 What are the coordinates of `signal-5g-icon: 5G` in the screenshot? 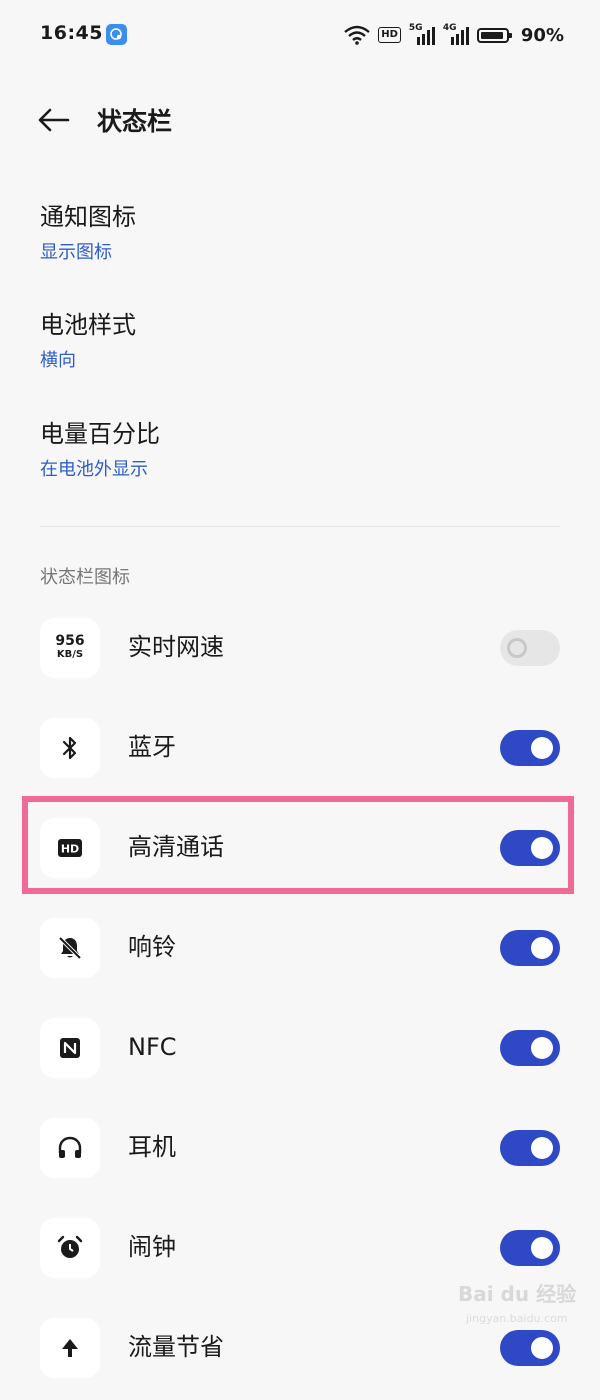 It's located at (422, 34).